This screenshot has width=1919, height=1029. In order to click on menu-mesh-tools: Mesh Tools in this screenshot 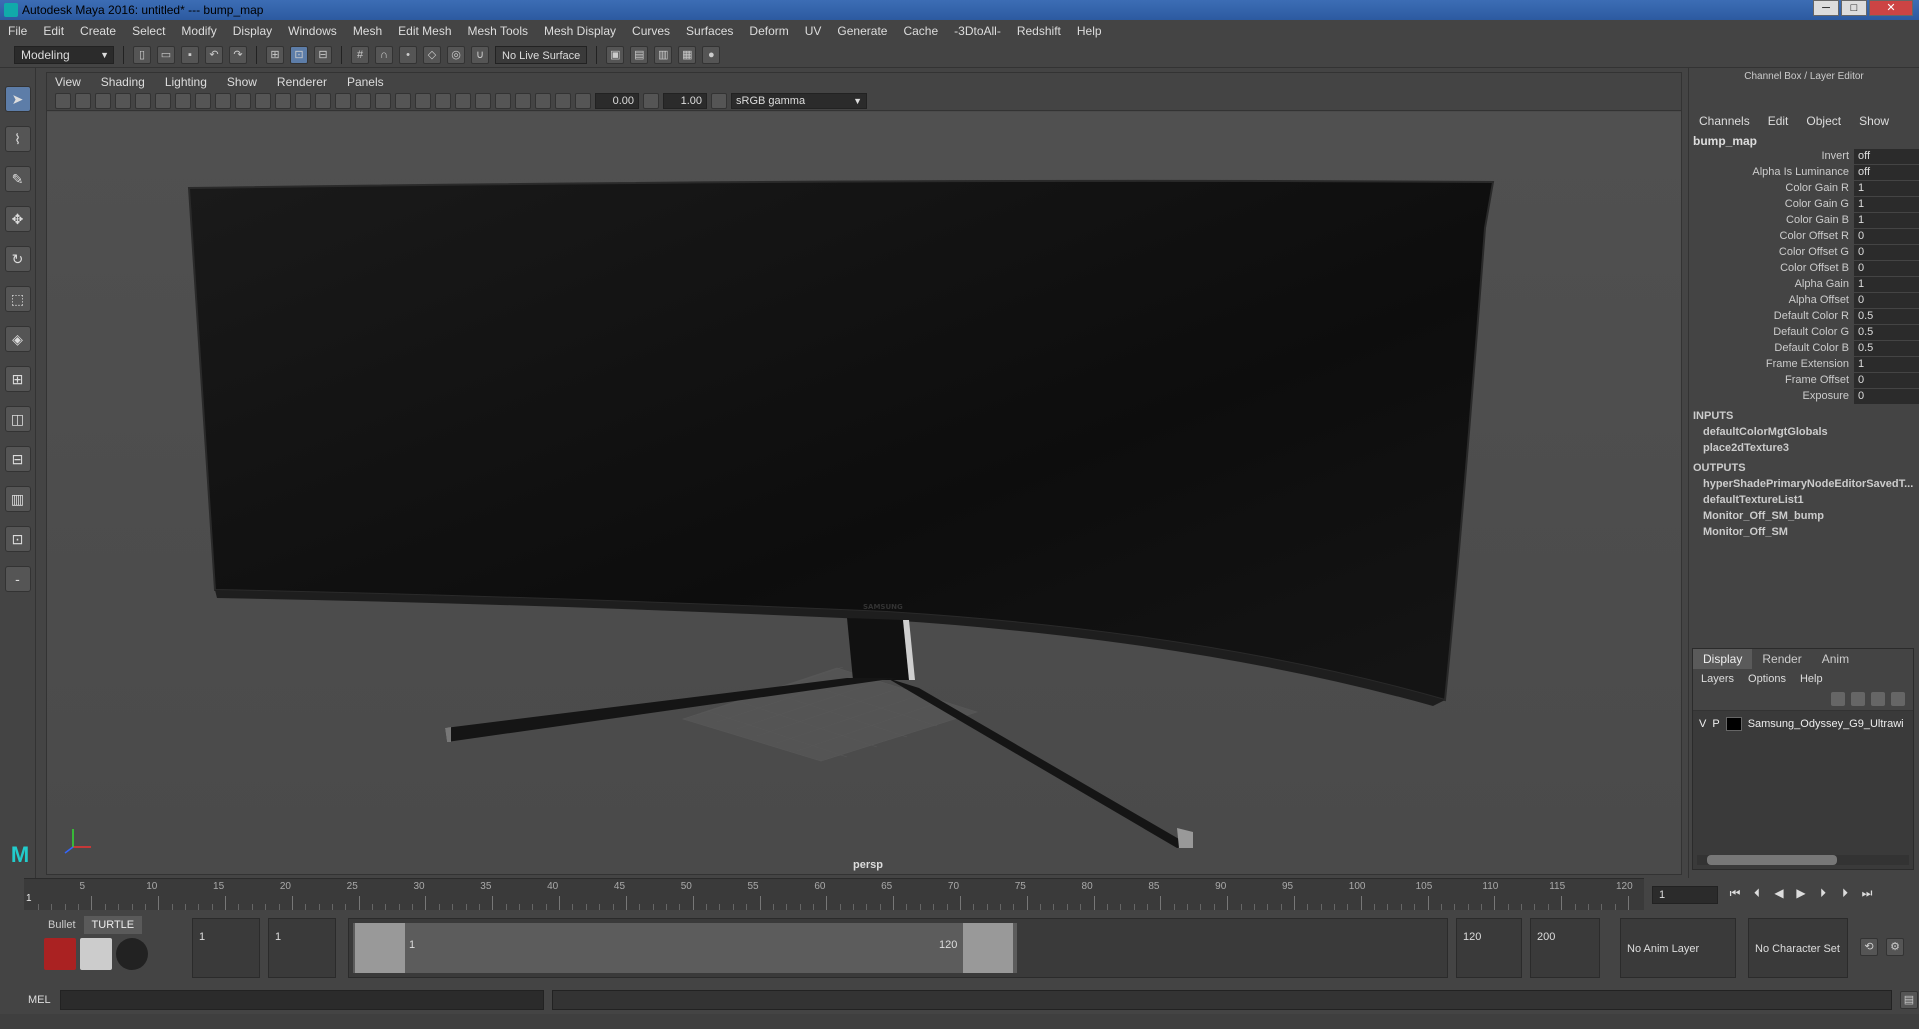, I will do `click(498, 31)`.